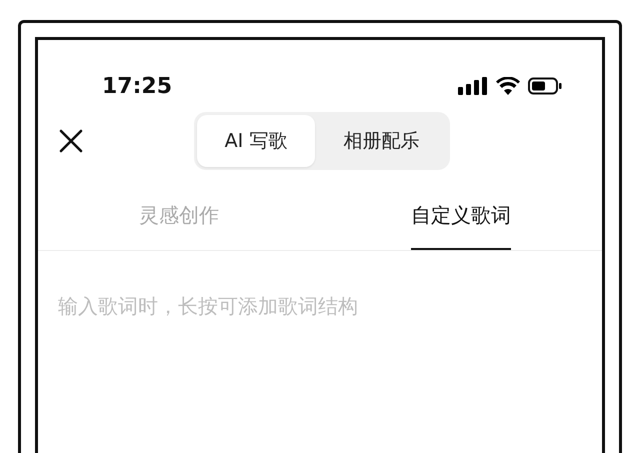  What do you see at coordinates (508, 86) in the screenshot?
I see `wifi-icon` at bounding box center [508, 86].